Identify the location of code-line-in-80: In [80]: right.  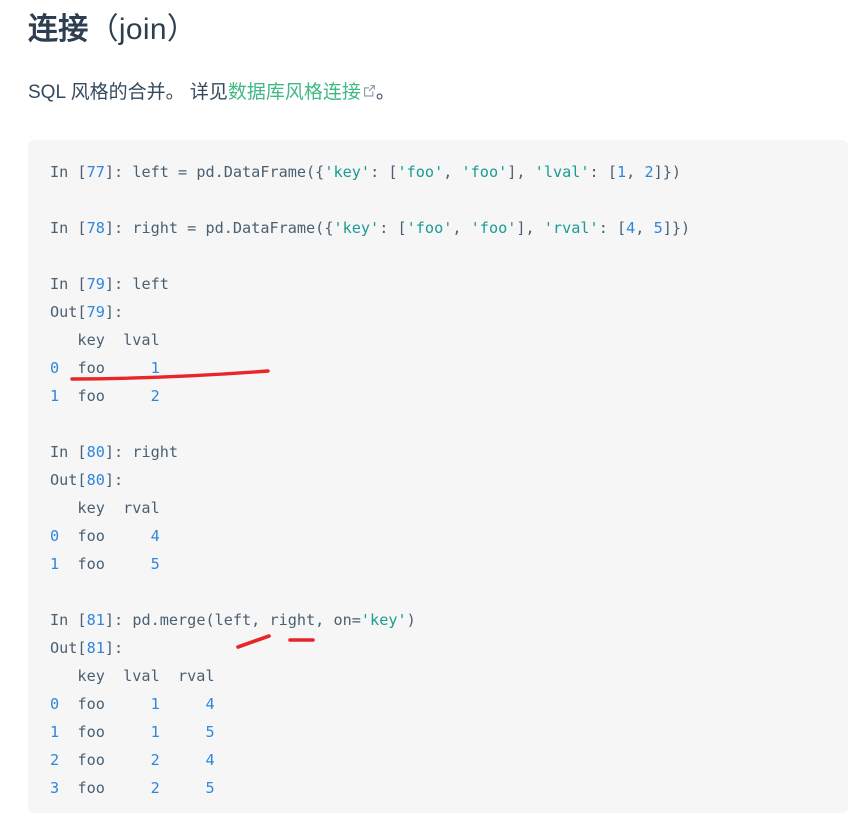
(114, 452).